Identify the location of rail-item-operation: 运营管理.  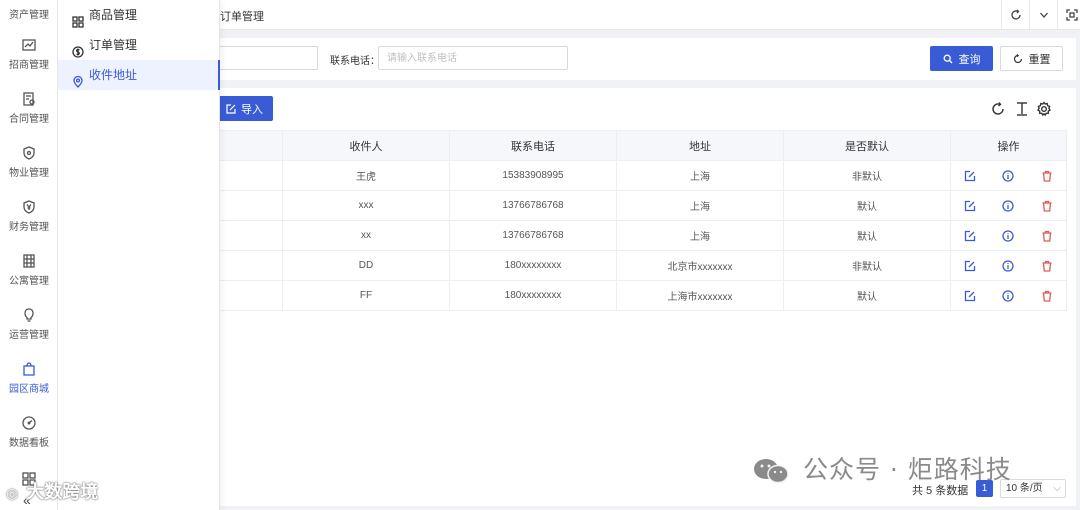
(29, 331).